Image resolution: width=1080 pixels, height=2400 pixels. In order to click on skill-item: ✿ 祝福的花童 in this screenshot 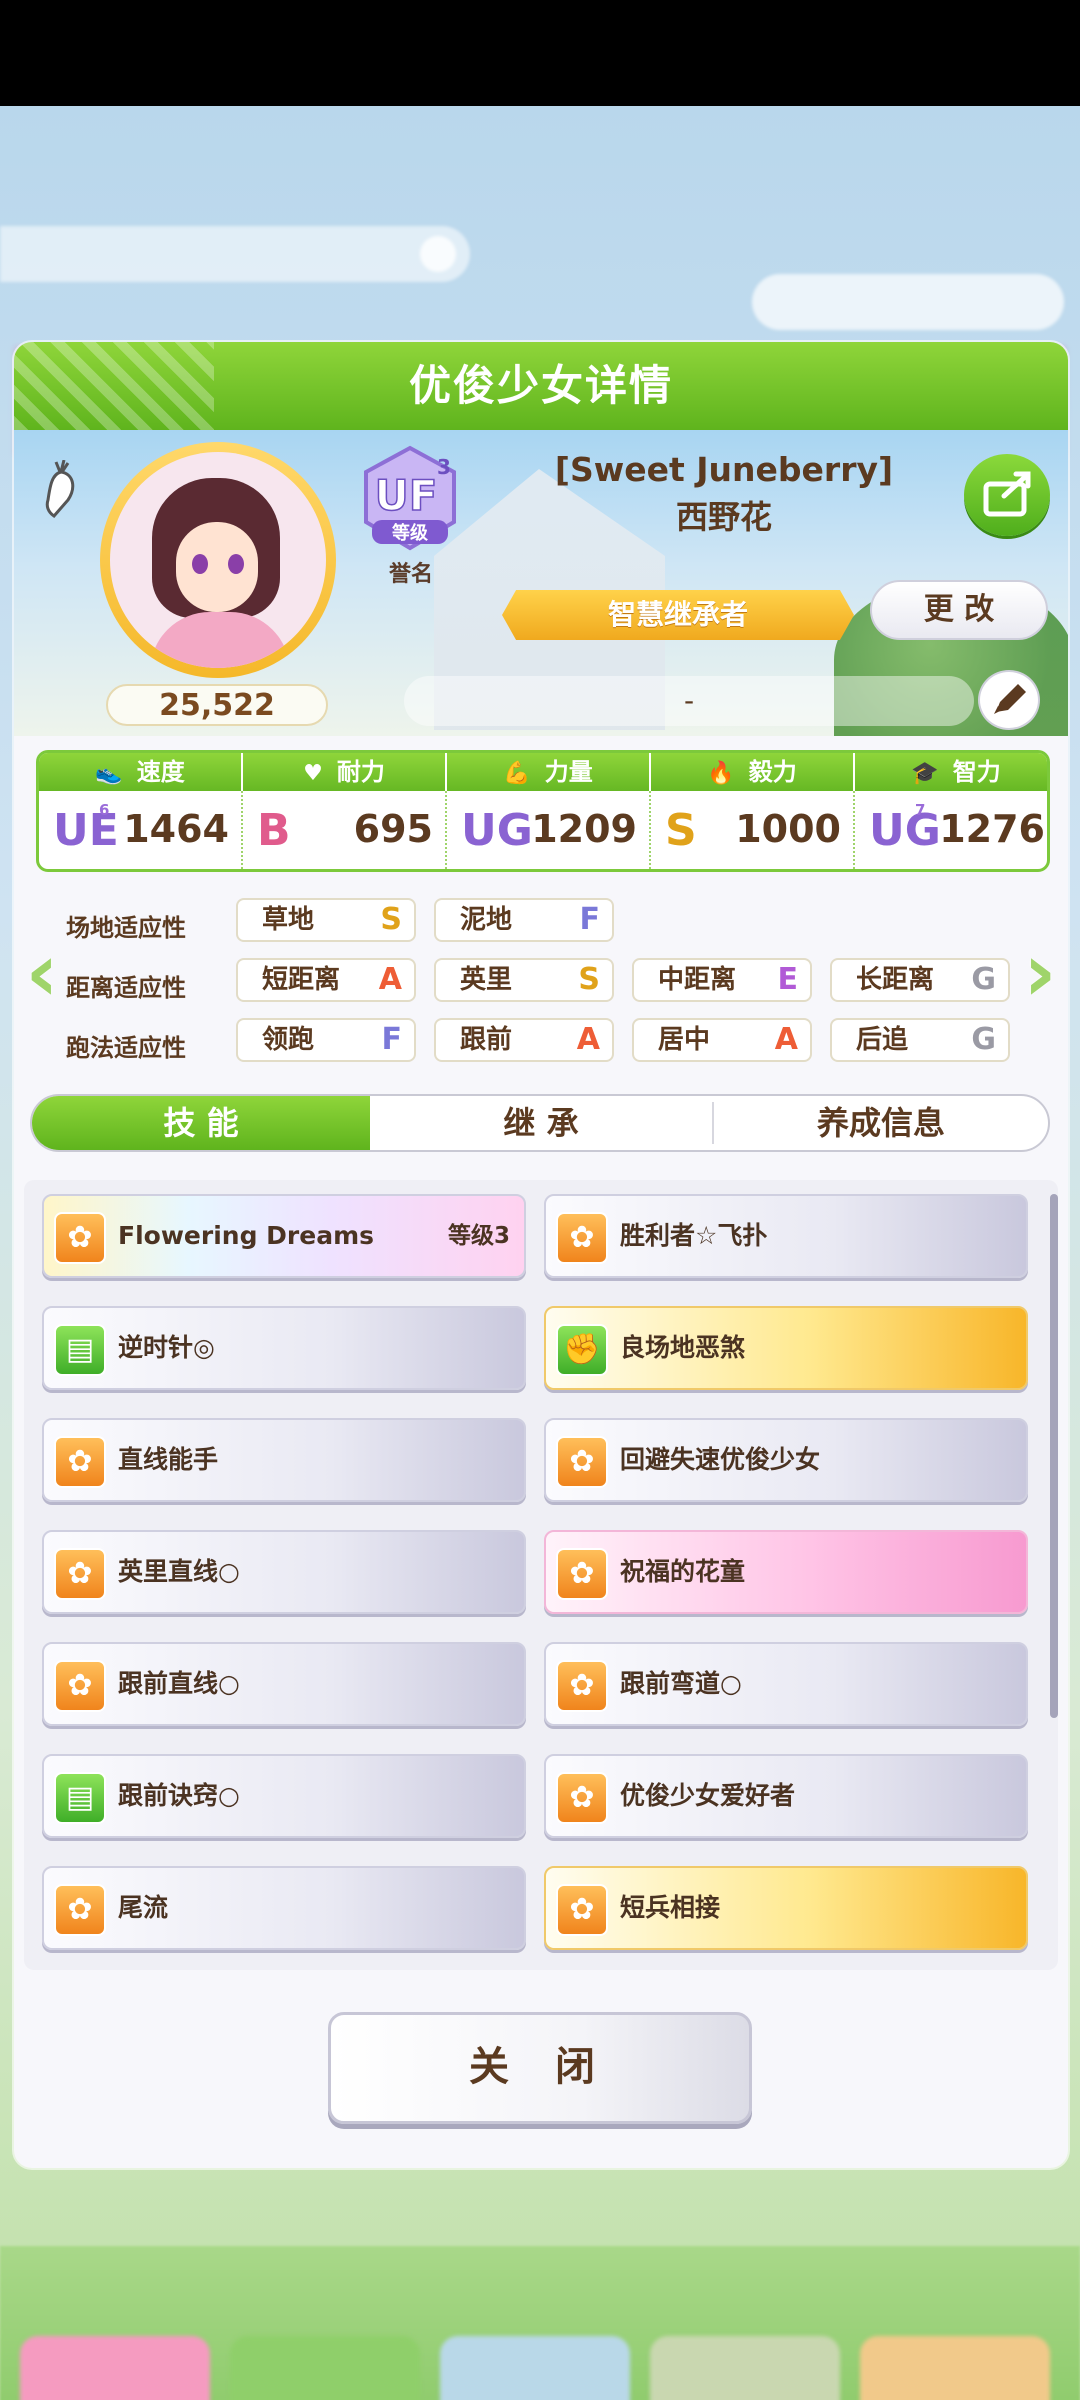, I will do `click(786, 1572)`.